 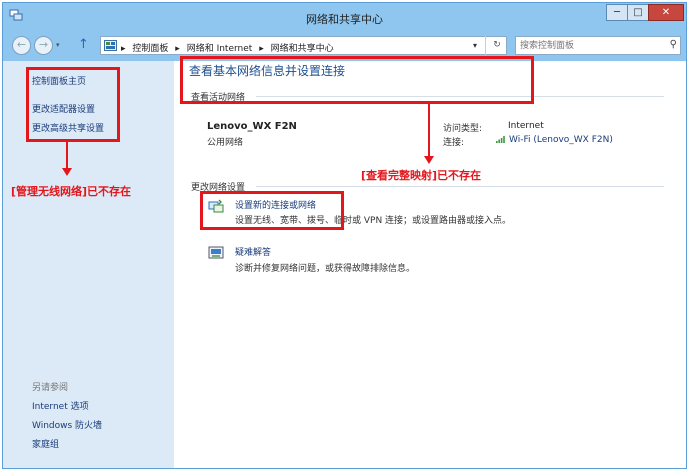 What do you see at coordinates (673, 44) in the screenshot?
I see `search-icon: ⚲` at bounding box center [673, 44].